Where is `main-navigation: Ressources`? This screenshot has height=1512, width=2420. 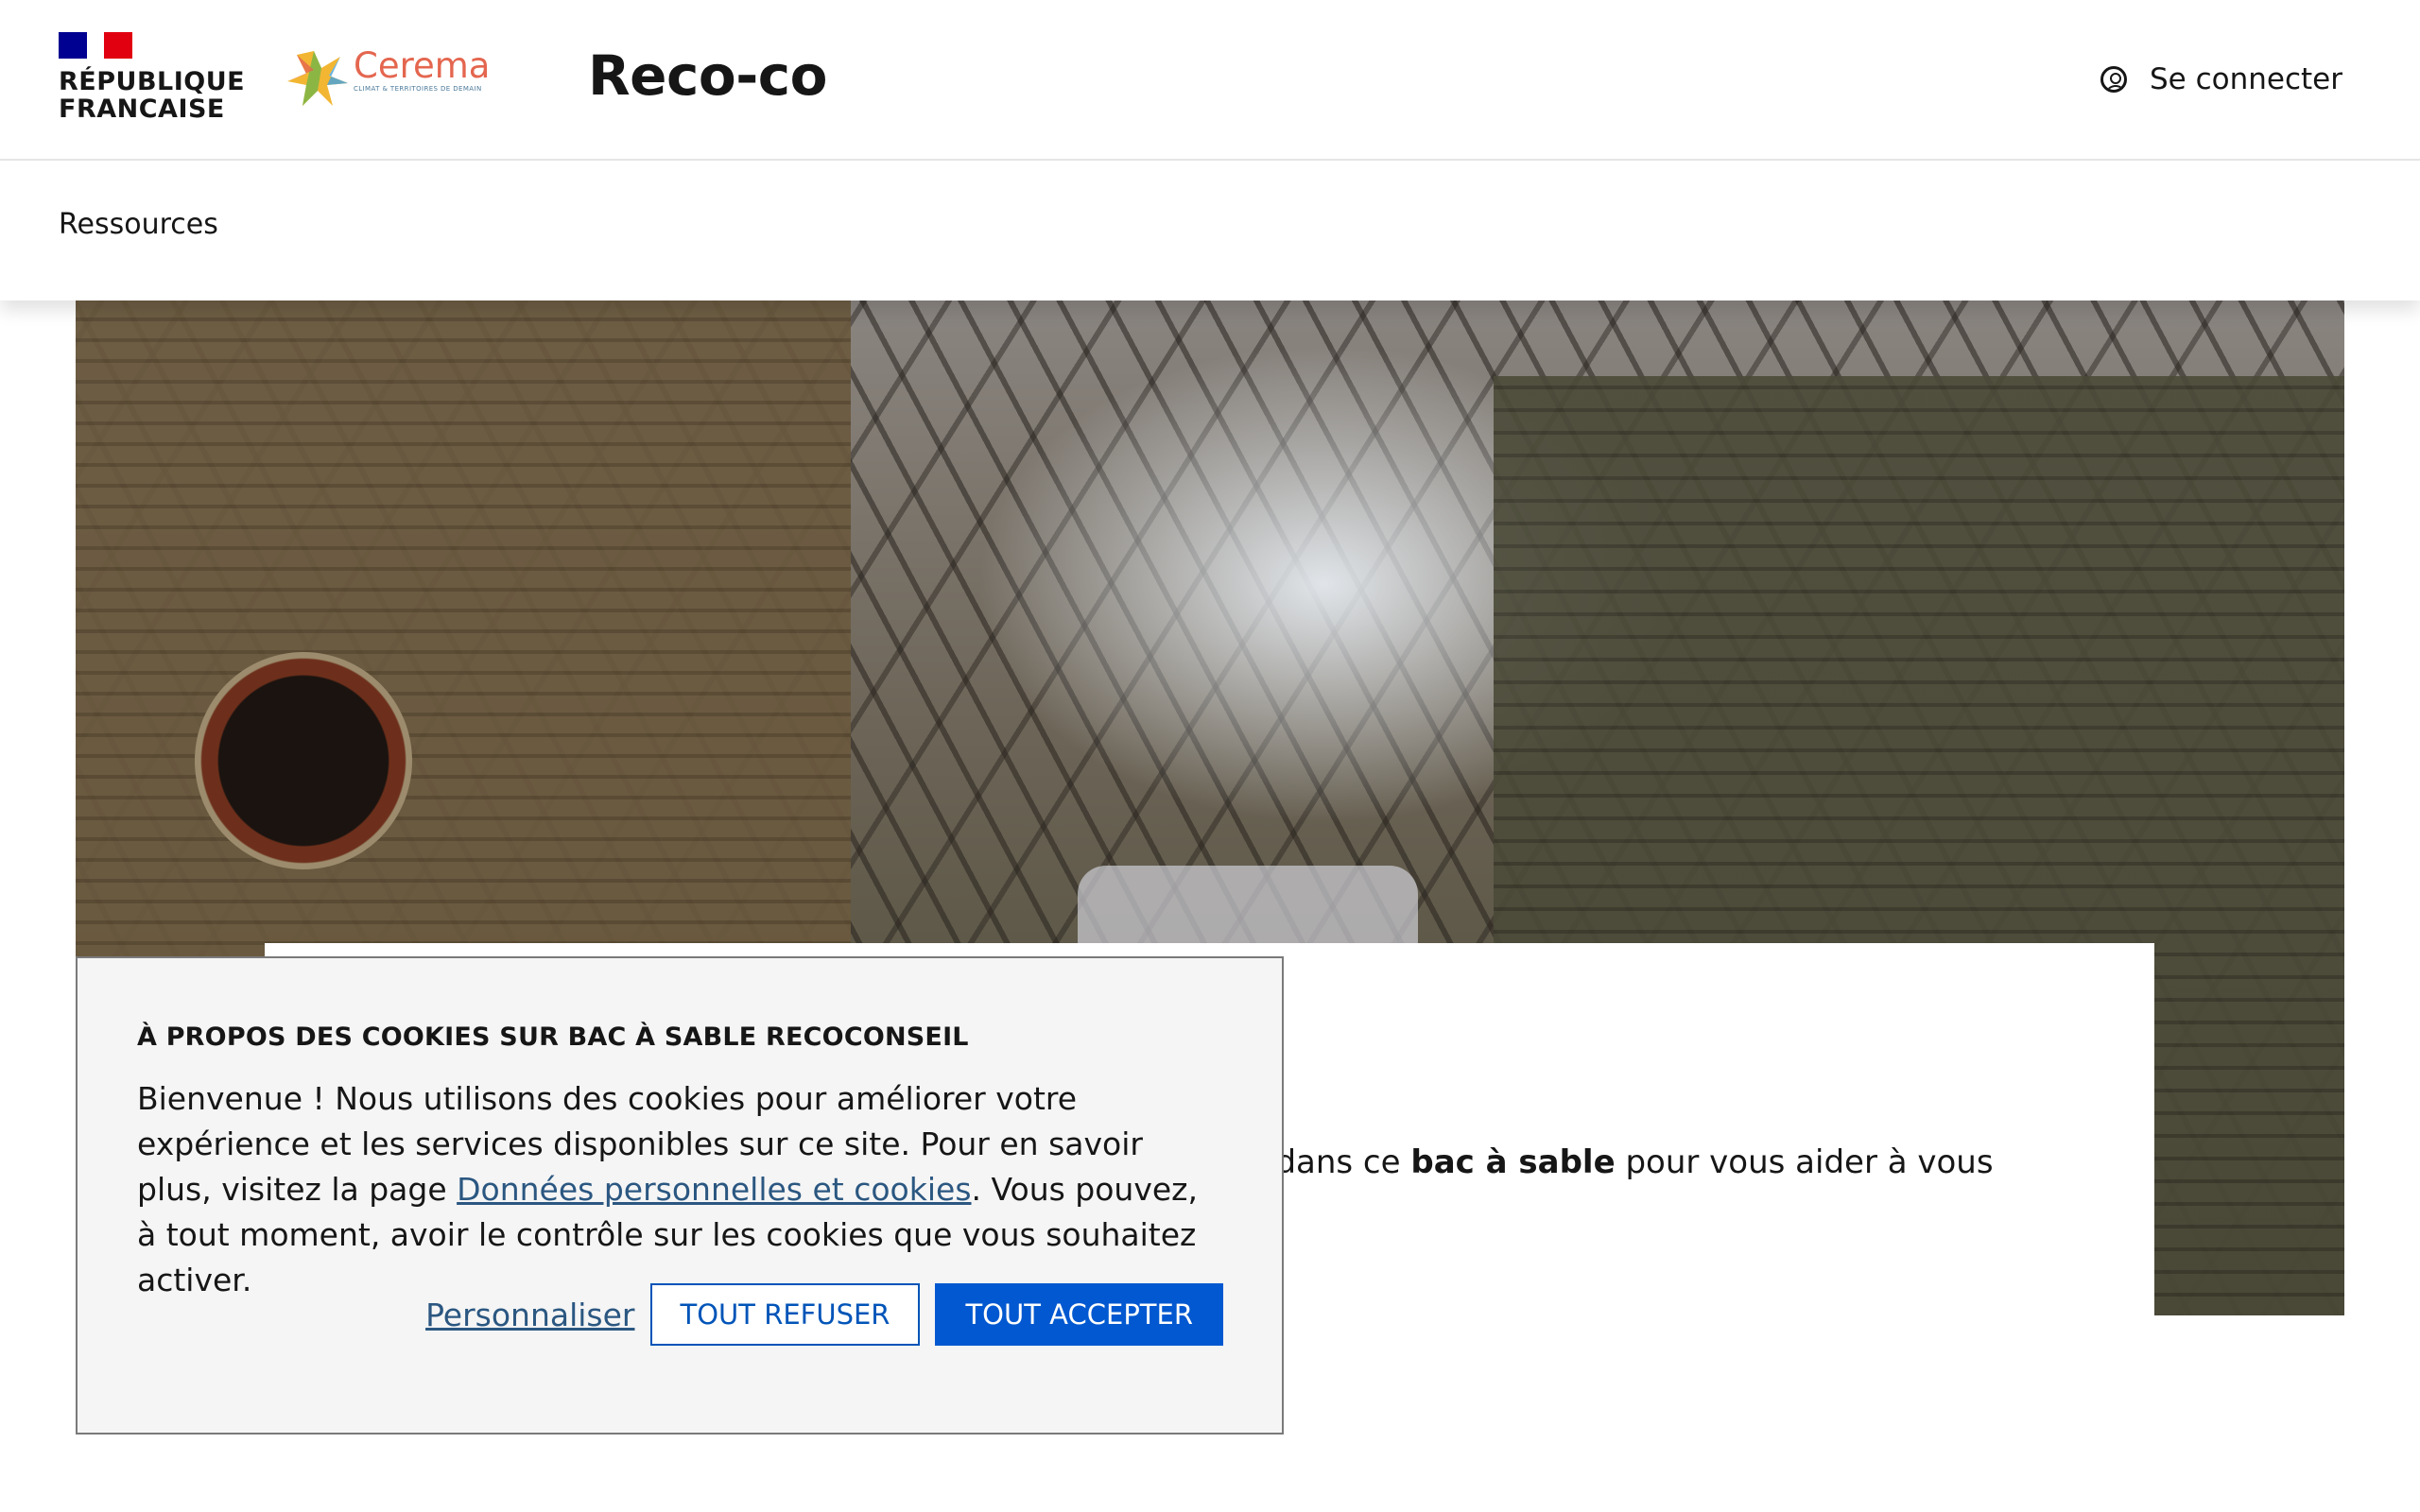
main-navigation: Ressources is located at coordinates (1210, 230).